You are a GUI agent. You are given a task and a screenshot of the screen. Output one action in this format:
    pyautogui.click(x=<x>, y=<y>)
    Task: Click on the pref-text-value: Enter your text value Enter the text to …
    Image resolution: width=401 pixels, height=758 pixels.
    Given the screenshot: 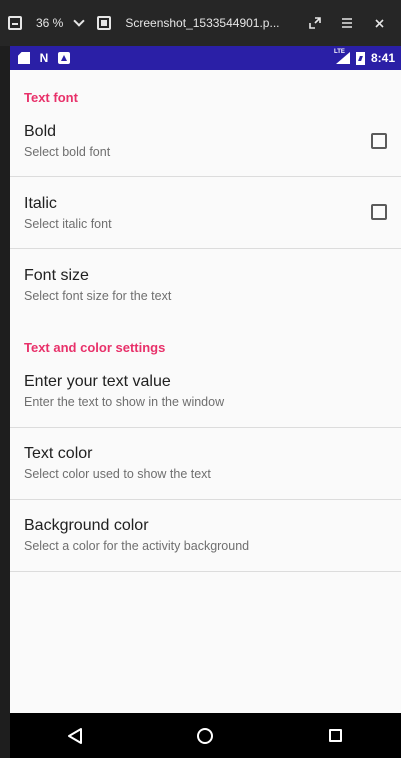 What is the action you would take?
    pyautogui.click(x=205, y=400)
    